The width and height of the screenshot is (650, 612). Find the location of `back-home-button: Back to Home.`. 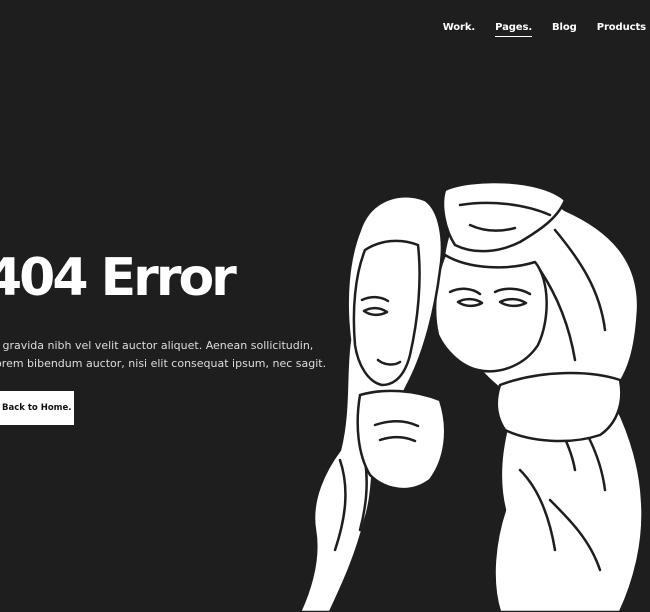

back-home-button: Back to Home. is located at coordinates (37, 408).